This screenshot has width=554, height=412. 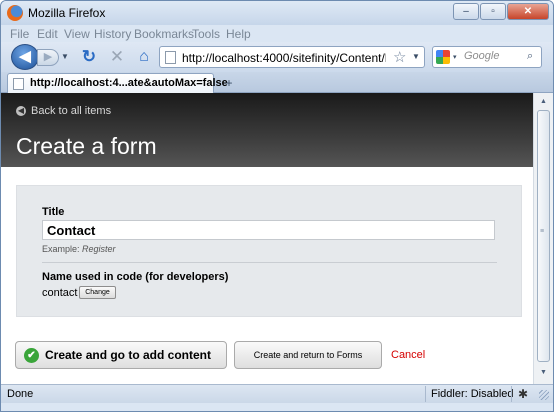 I want to click on tab-active: http://localhost:4...ate&autoMax=false, so click(x=117, y=83).